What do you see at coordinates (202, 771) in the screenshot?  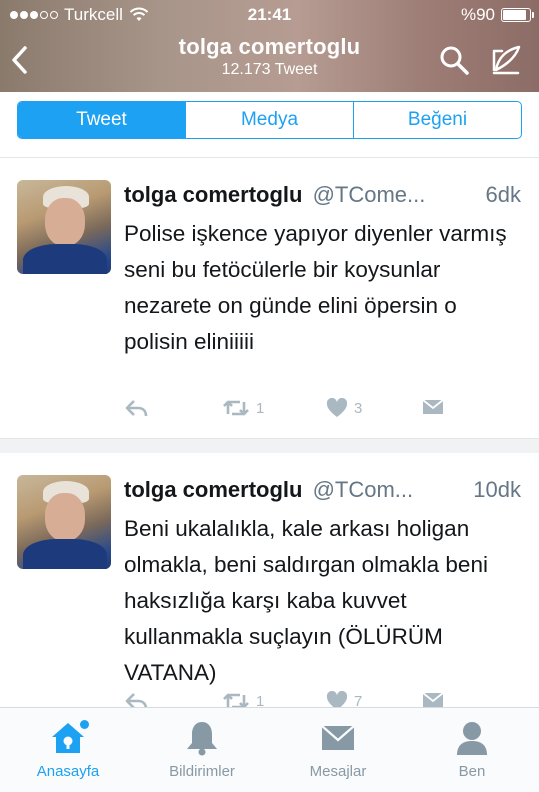 I see `tab-notifications-label: Bildirimler` at bounding box center [202, 771].